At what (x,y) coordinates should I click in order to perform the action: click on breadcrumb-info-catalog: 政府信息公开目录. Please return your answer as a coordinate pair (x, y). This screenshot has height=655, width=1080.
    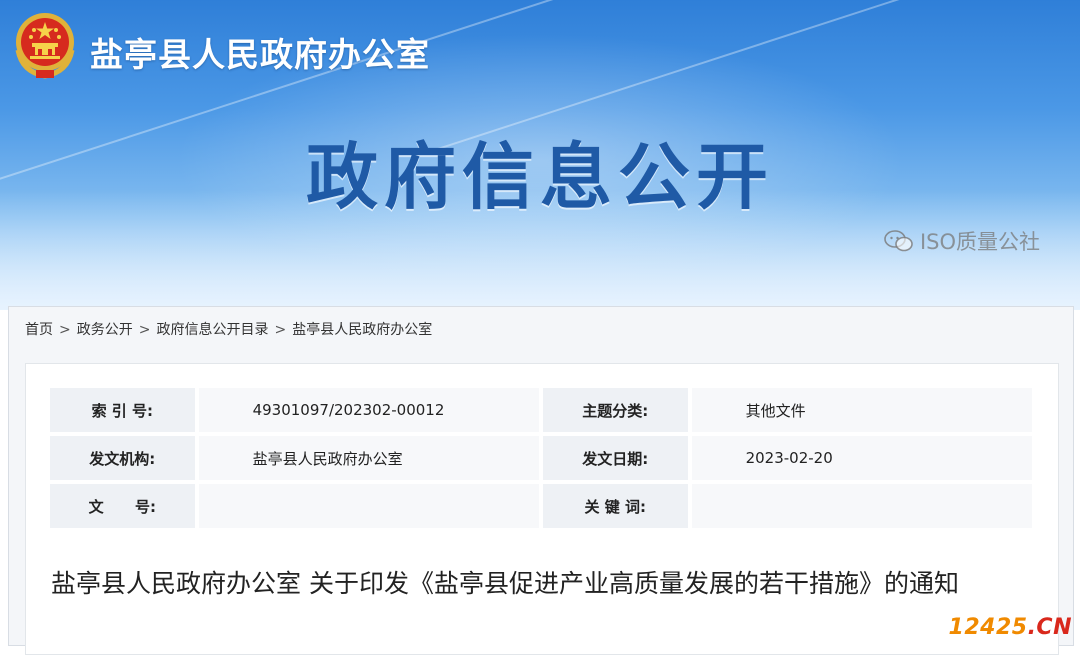
    Looking at the image, I should click on (212, 330).